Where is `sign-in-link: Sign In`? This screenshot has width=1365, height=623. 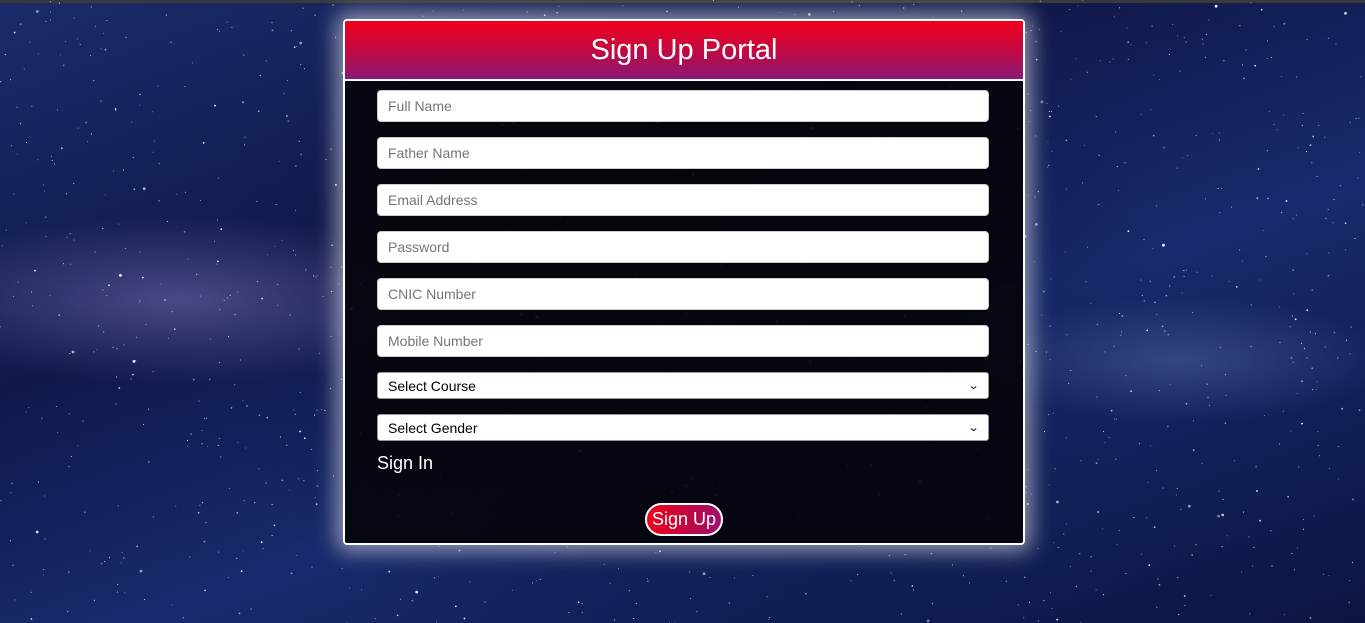
sign-in-link: Sign In is located at coordinates (405, 463).